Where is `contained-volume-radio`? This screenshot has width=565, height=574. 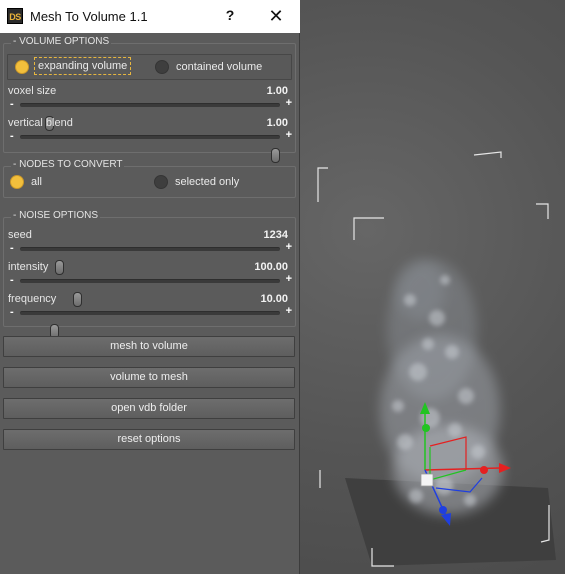 contained-volume-radio is located at coordinates (162, 67).